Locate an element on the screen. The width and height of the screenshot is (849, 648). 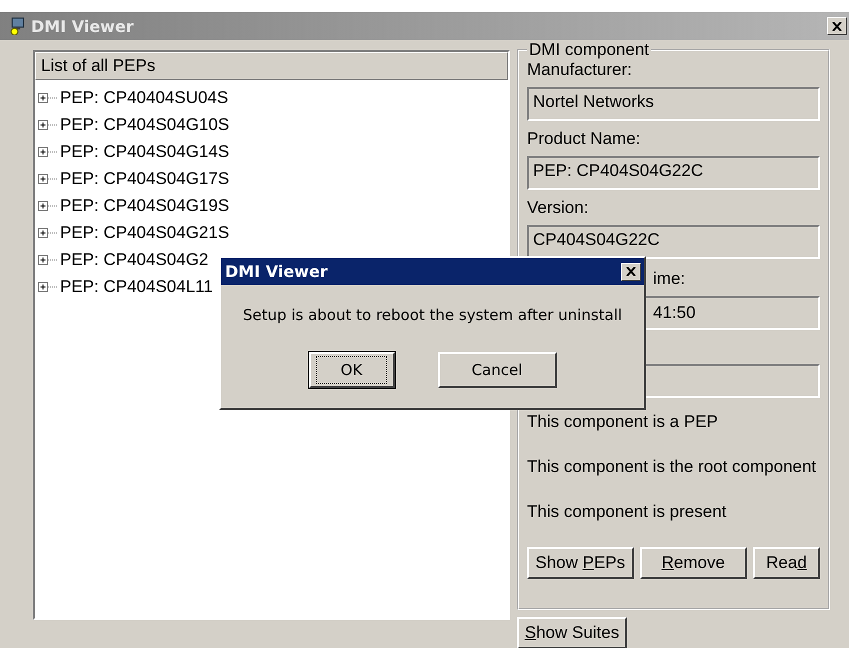
tree-item: PEP: CP404S04G10S is located at coordinates (145, 124).